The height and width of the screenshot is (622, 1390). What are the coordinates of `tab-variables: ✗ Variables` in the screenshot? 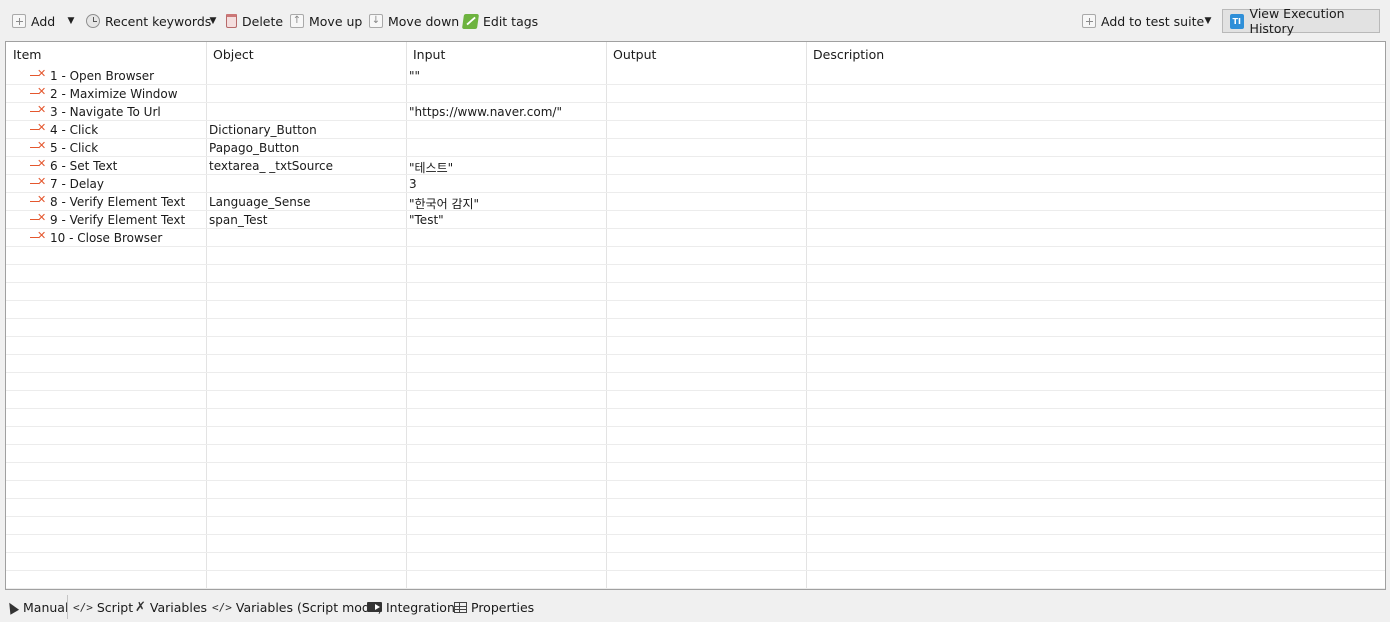 It's located at (171, 607).